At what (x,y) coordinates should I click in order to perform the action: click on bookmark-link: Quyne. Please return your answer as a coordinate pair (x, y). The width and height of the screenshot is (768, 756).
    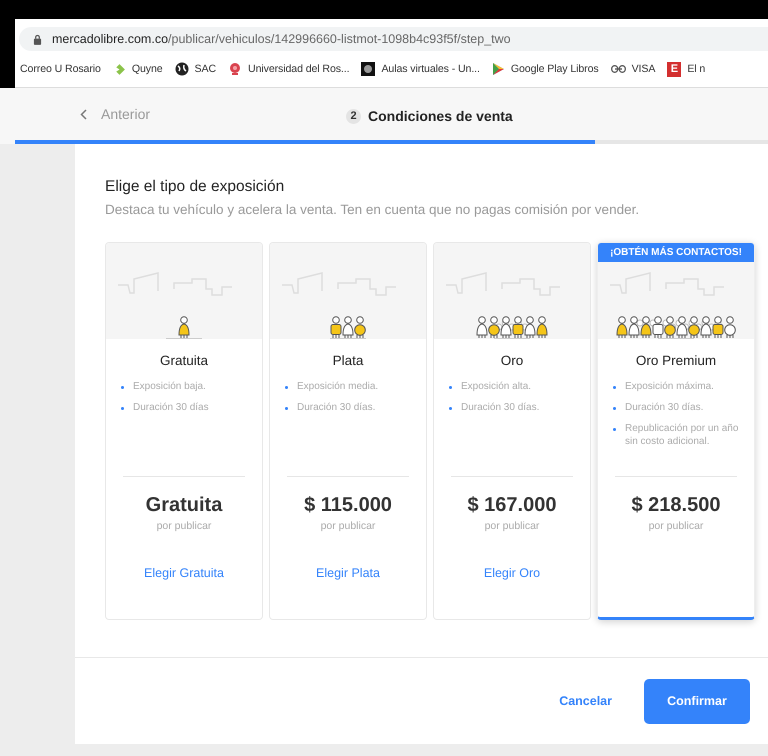
    Looking at the image, I should click on (147, 69).